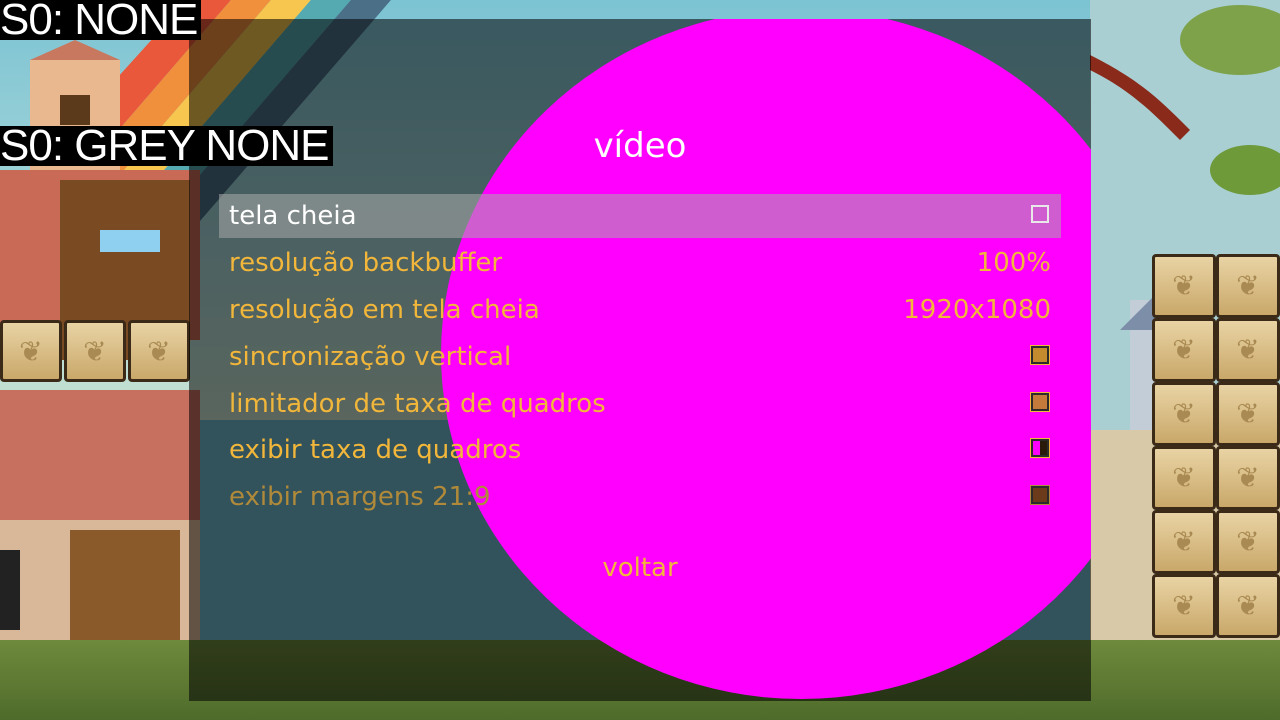 This screenshot has height=720, width=1280. I want to click on option-fullscreen-resolution: resolução em tela cheia 1920x1080, so click(640, 310).